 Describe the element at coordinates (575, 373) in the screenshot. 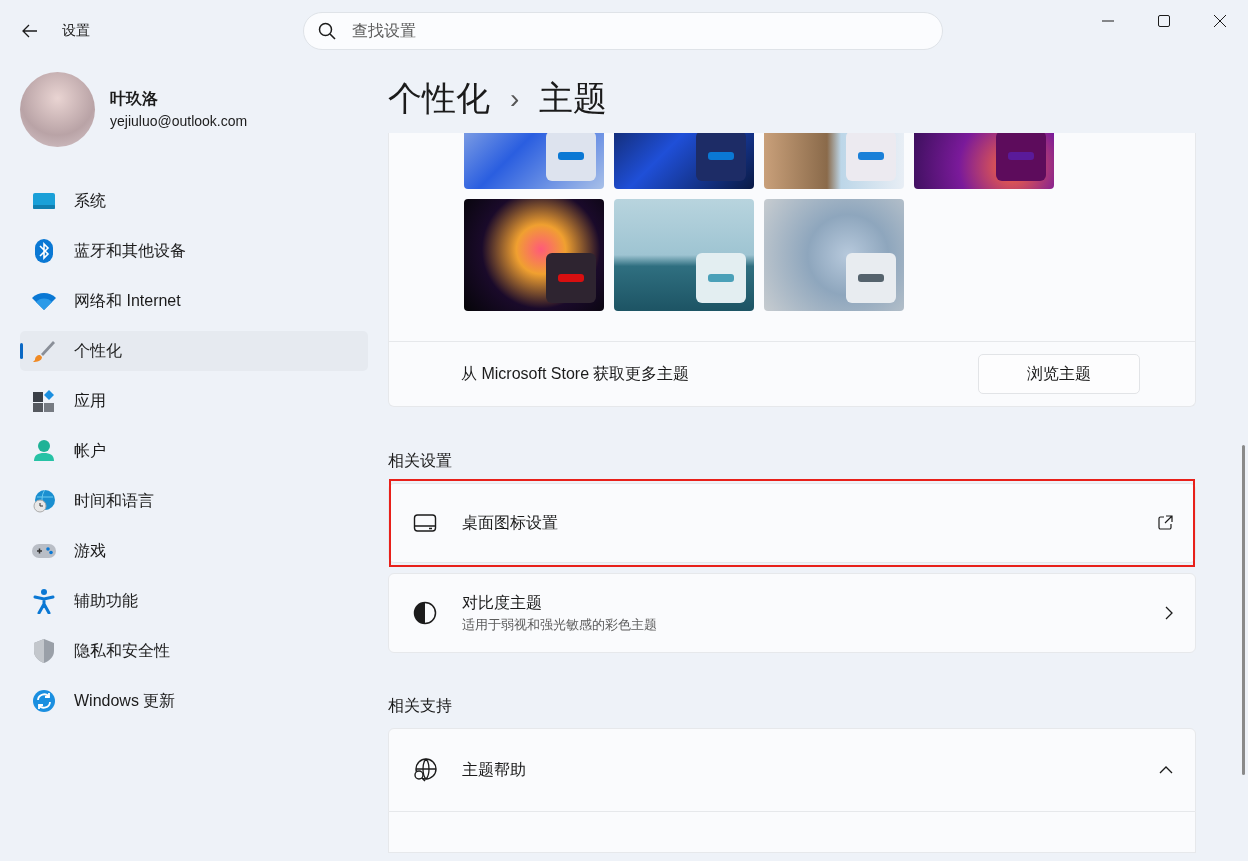

I see `store-text: 从 Microsoft Store 获取更多主题` at that location.